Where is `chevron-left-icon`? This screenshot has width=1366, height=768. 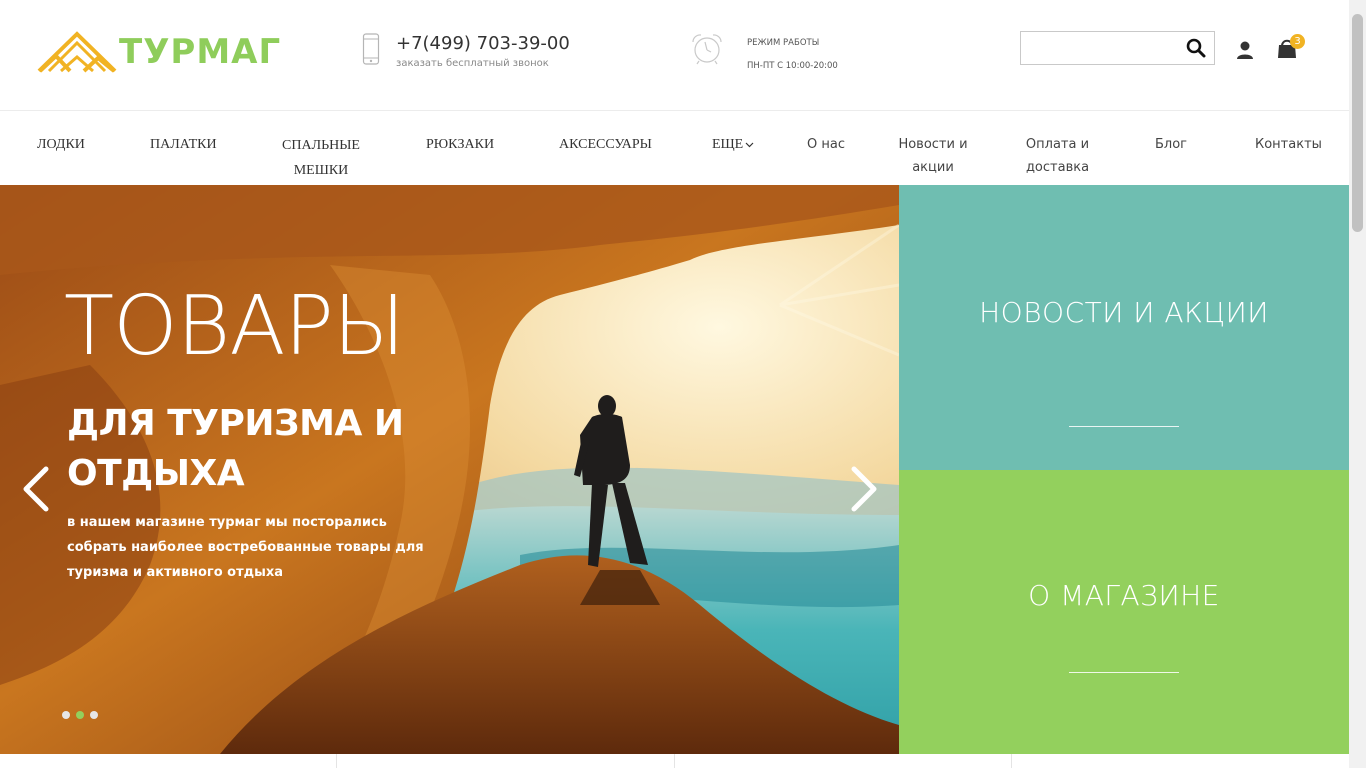
chevron-left-icon is located at coordinates (36, 489).